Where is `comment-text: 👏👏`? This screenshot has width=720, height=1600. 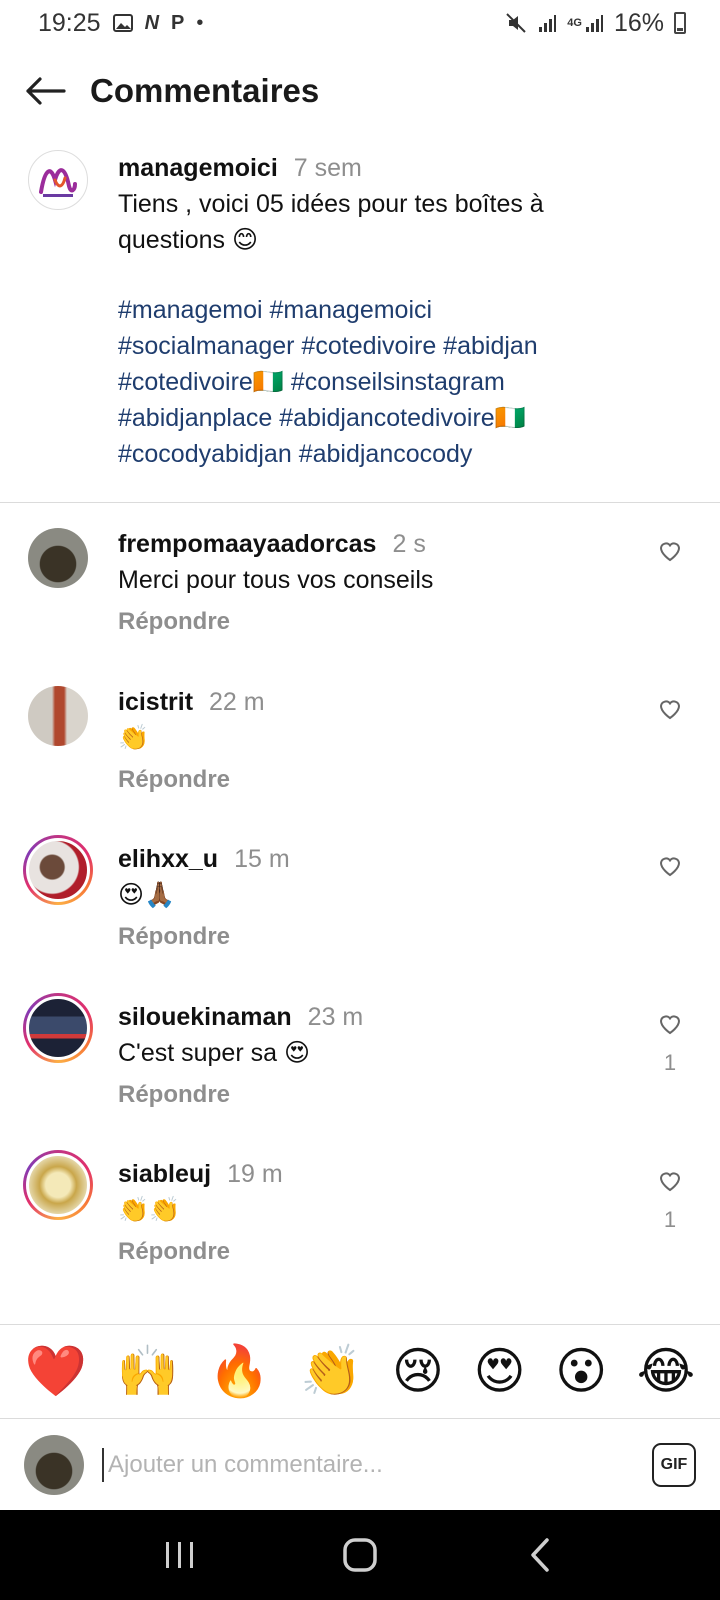 comment-text: 👏👏 is located at coordinates (149, 1209).